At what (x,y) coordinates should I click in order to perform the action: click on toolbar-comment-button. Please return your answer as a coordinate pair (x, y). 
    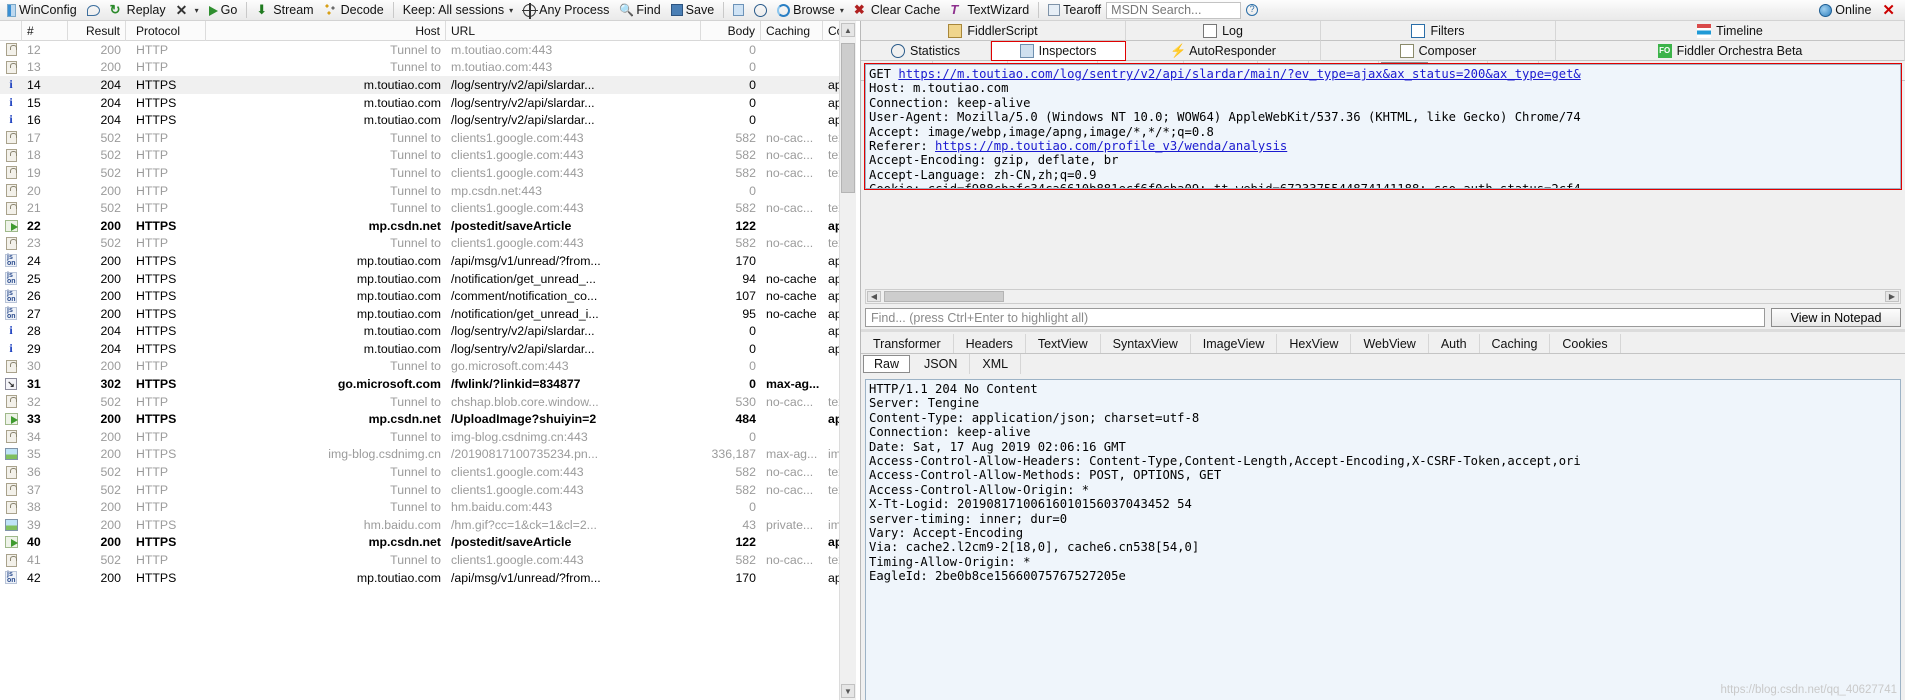
    Looking at the image, I should click on (93, 10).